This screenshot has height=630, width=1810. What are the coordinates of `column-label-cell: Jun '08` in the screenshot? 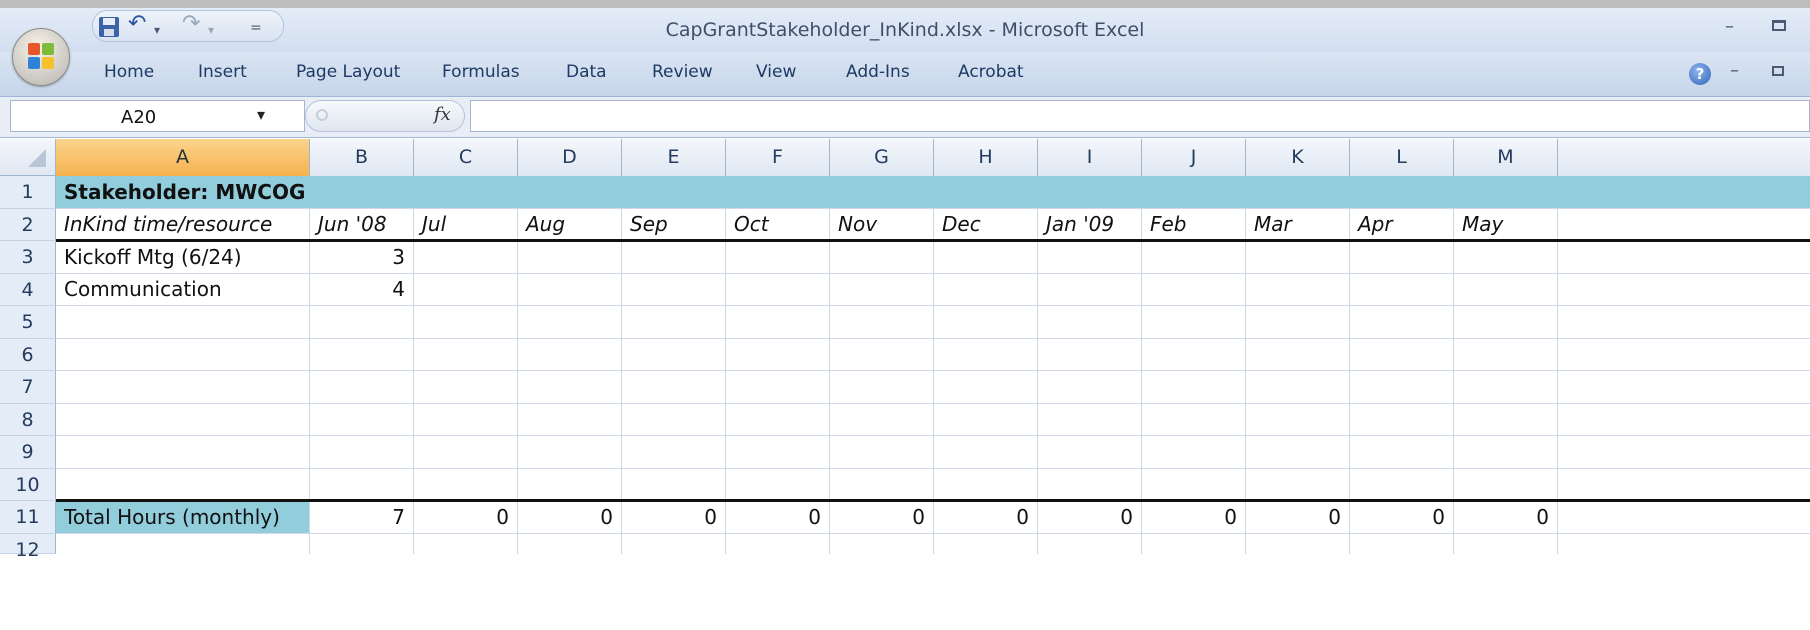 It's located at (362, 224).